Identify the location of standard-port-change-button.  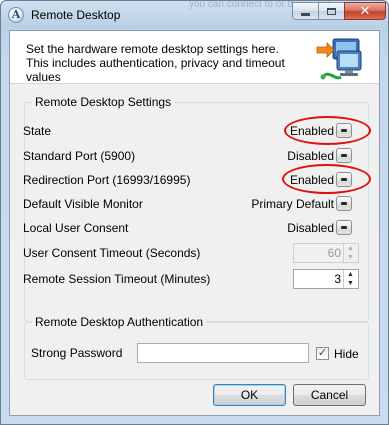
(344, 155).